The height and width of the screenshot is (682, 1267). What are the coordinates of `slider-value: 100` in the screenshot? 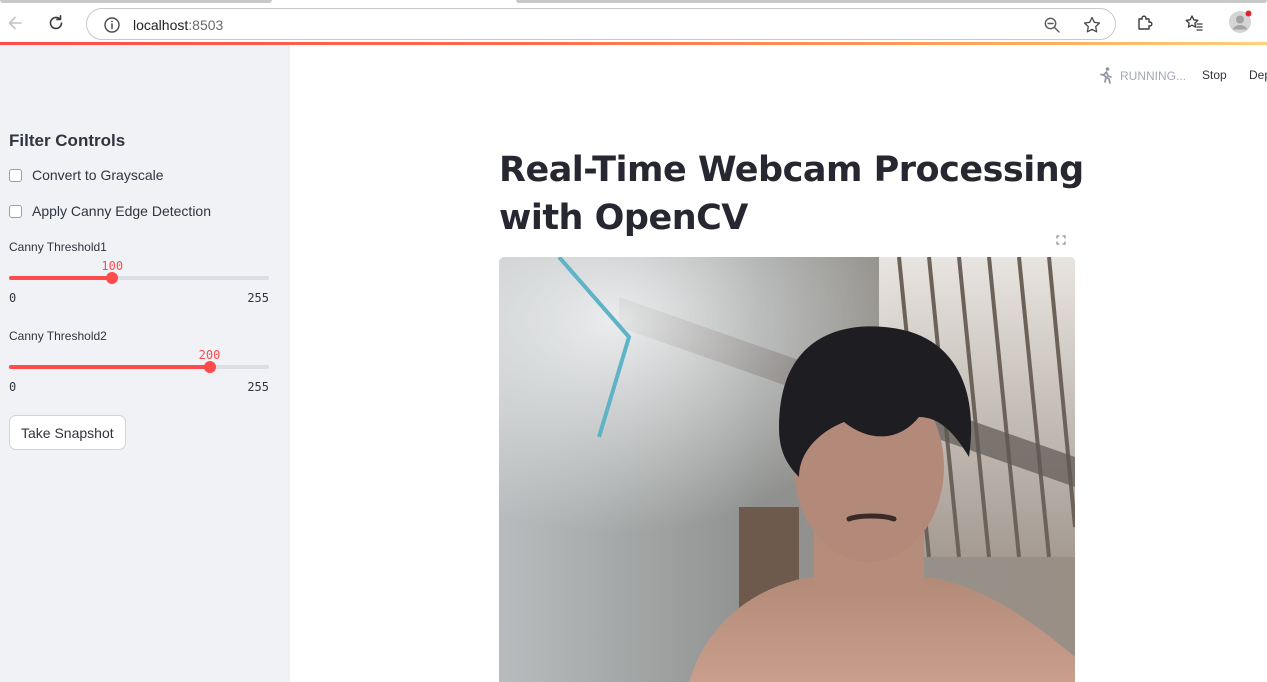 It's located at (112, 266).